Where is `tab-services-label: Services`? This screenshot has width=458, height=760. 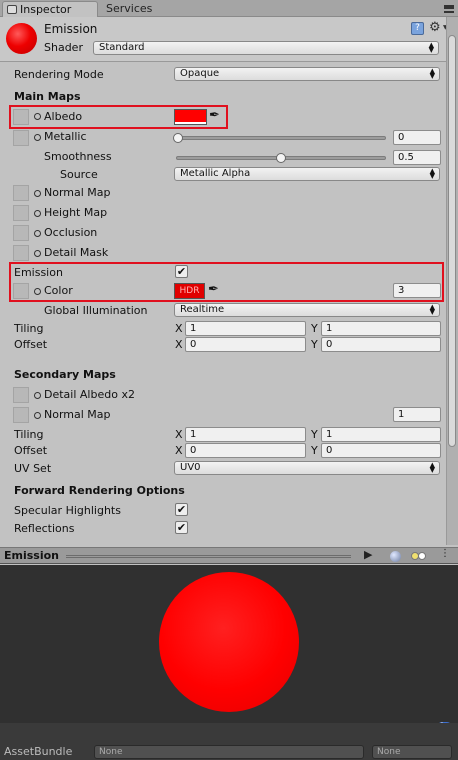
tab-services-label: Services is located at coordinates (129, 8).